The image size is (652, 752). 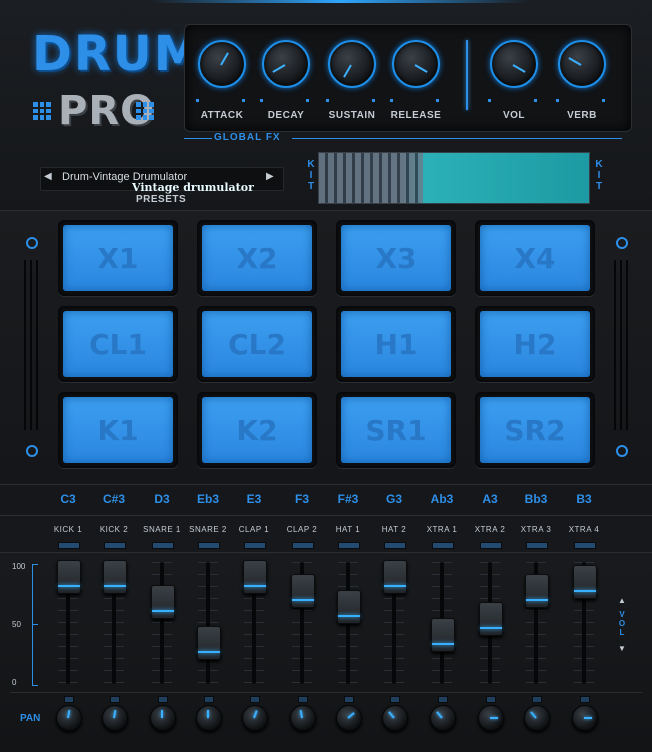 What do you see at coordinates (536, 499) in the screenshot?
I see `note-label: Bb3` at bounding box center [536, 499].